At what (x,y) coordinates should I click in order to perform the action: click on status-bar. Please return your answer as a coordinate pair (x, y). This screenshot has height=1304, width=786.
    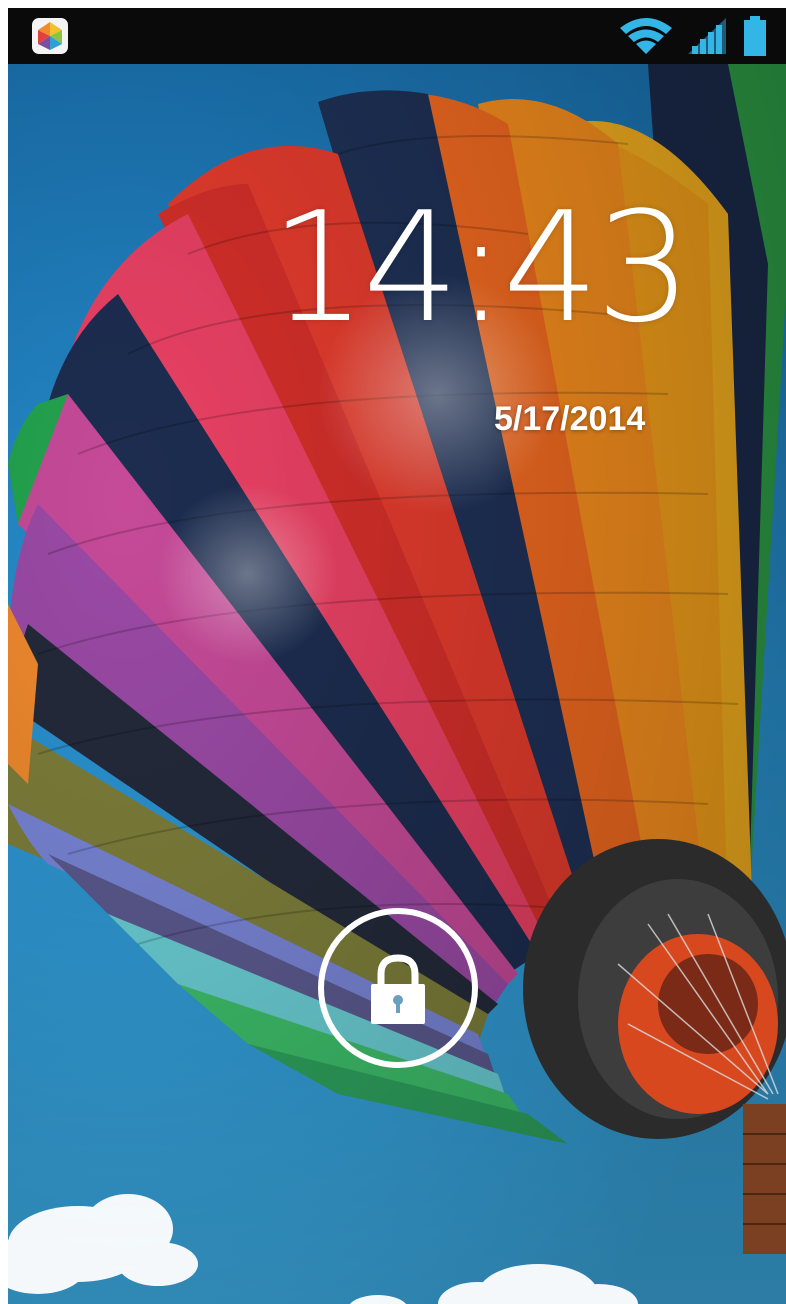
    Looking at the image, I should click on (397, 36).